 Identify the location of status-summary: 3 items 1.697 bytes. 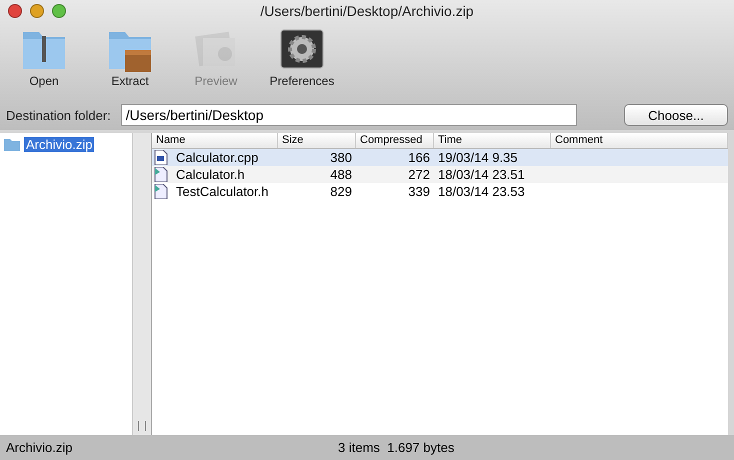
(396, 447).